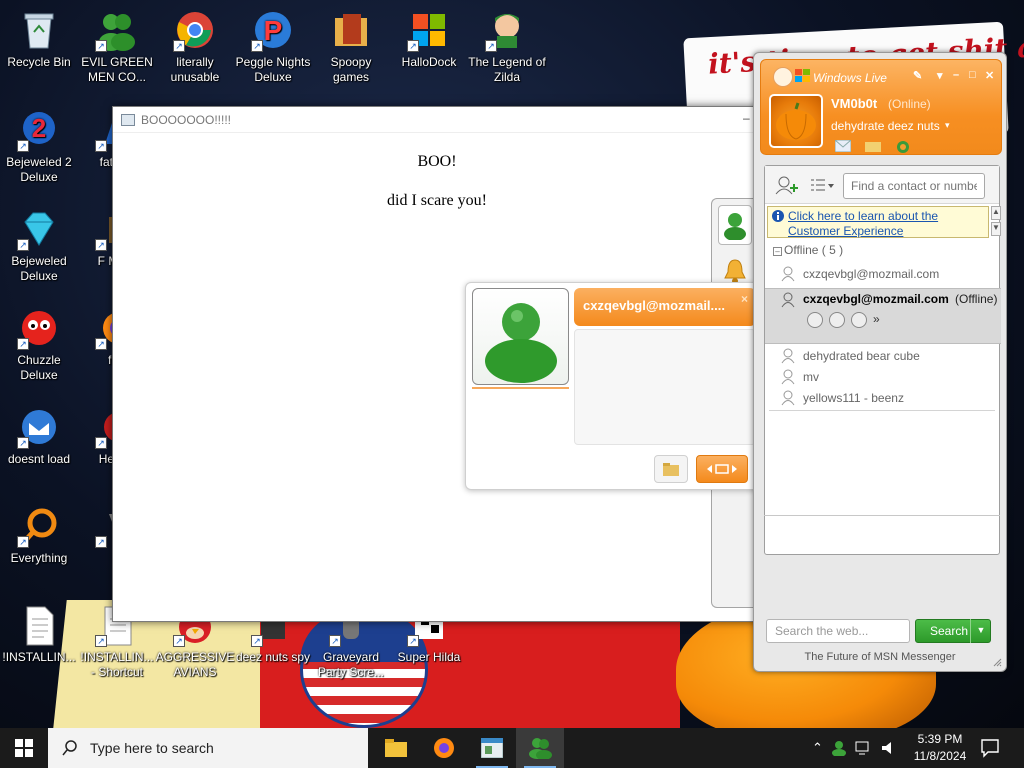  I want to click on desktop-icon-doesnt-load: ↗ doesnt load, so click(39, 436).